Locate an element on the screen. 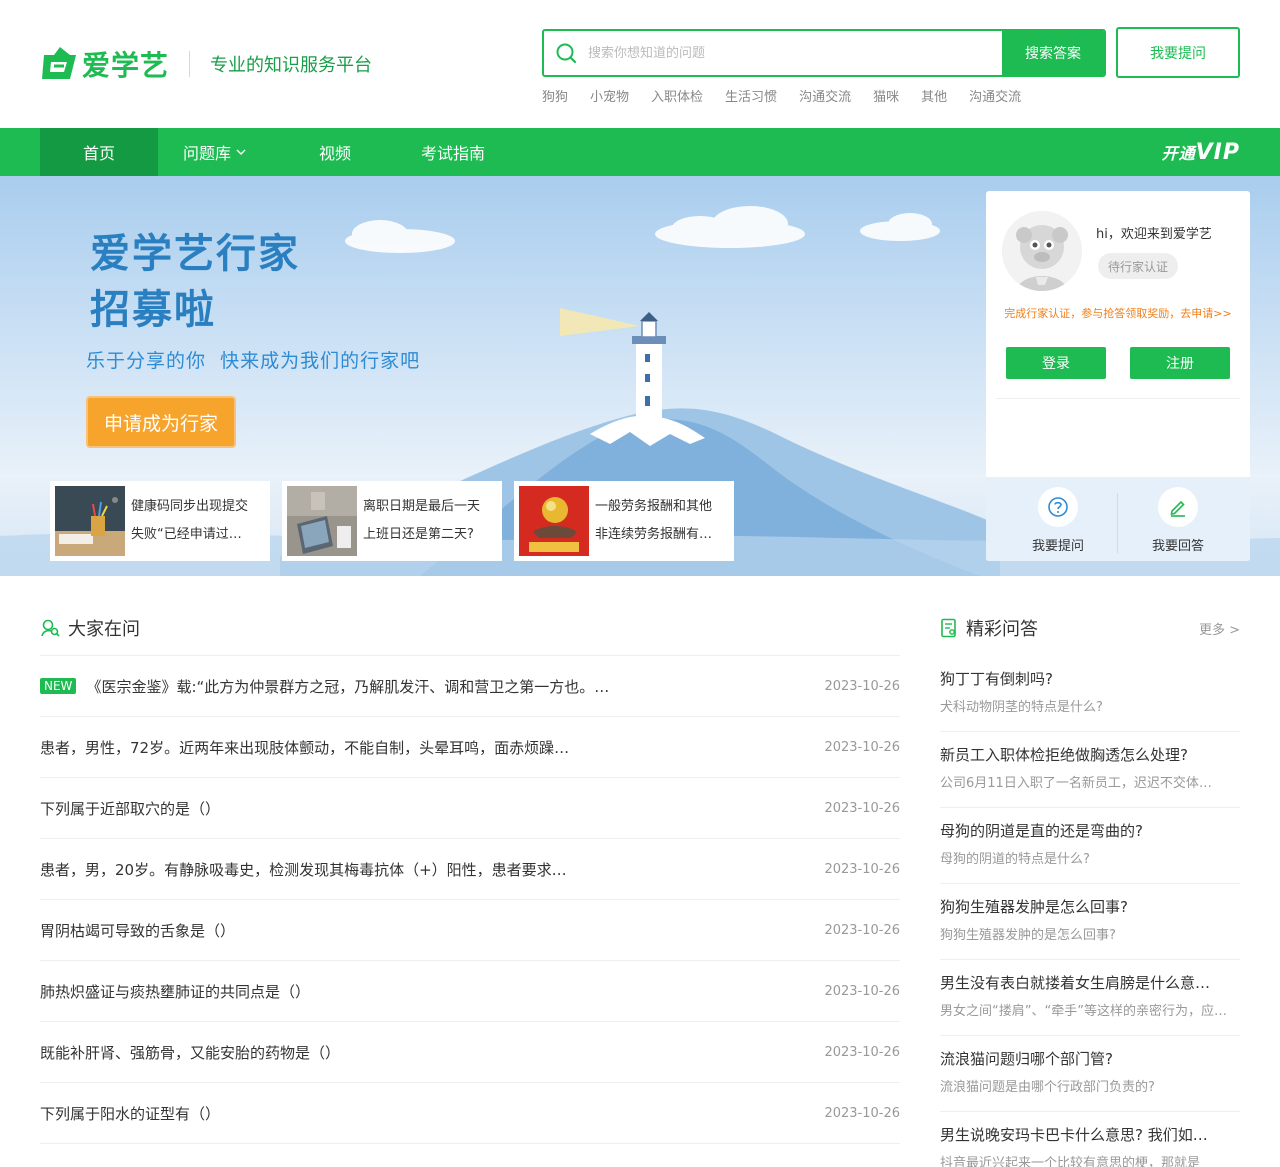  nav-exam-guide: 考试指南 is located at coordinates (453, 152).